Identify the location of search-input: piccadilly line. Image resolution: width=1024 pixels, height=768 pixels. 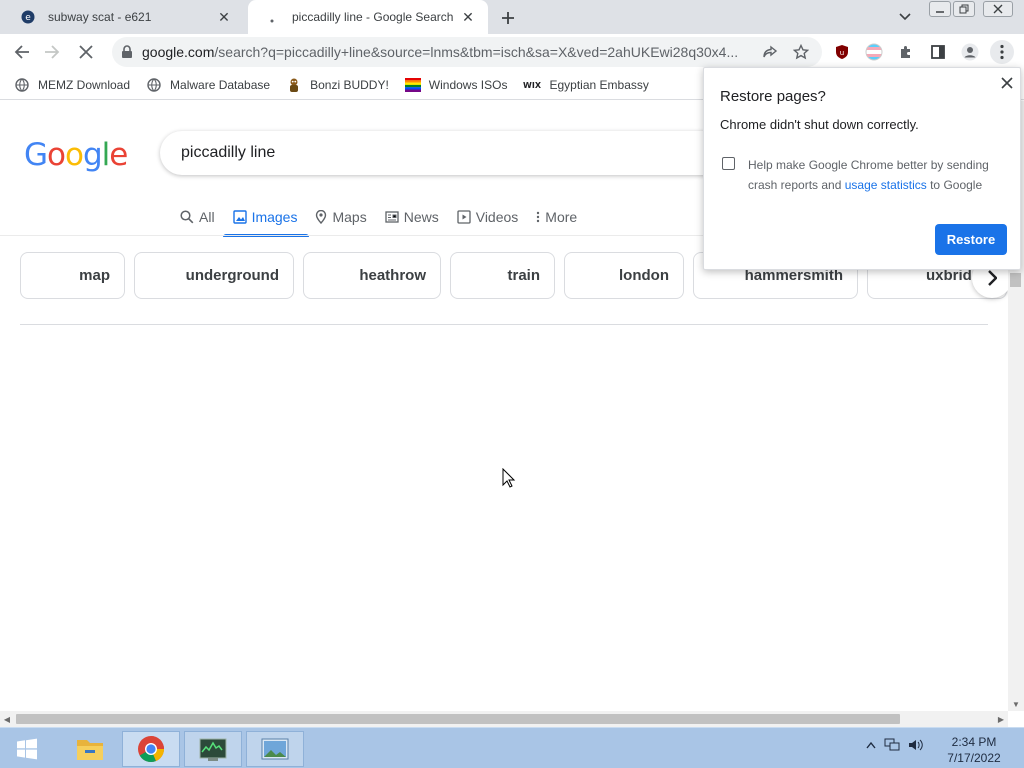
(460, 153).